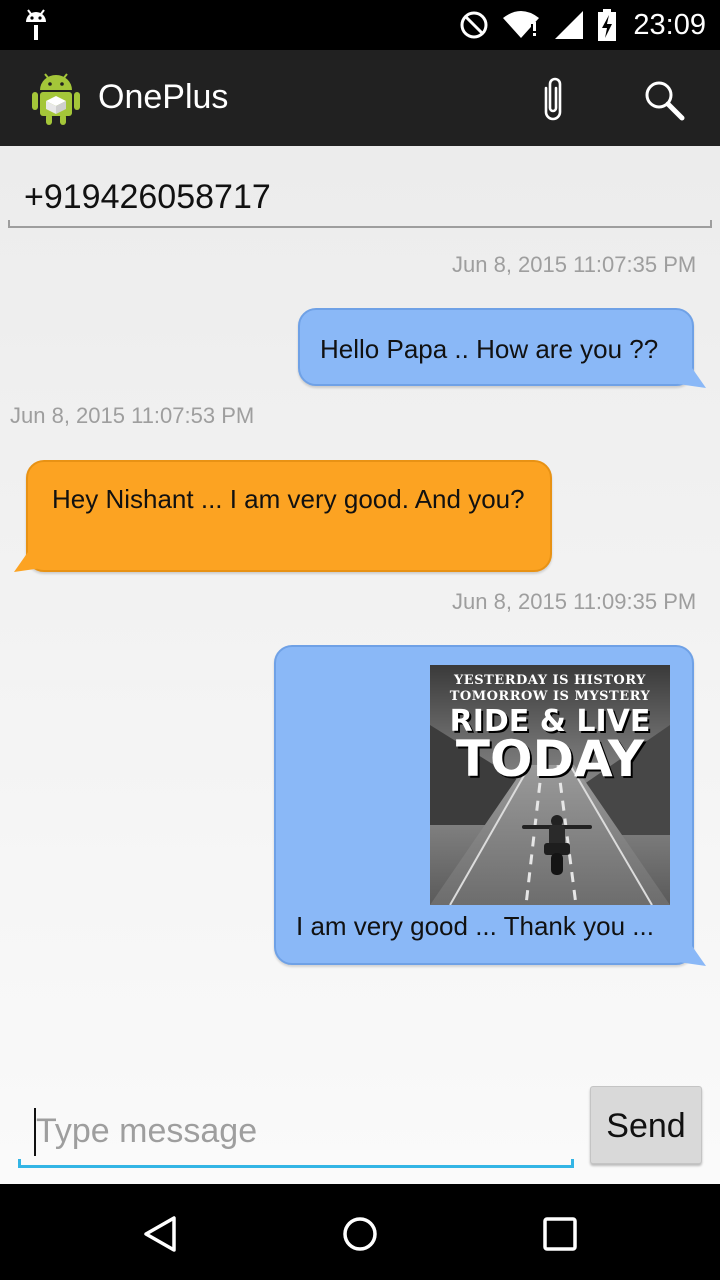 Image resolution: width=720 pixels, height=1280 pixels. What do you see at coordinates (550, 759) in the screenshot?
I see `image-caption-bottom: TODAY` at bounding box center [550, 759].